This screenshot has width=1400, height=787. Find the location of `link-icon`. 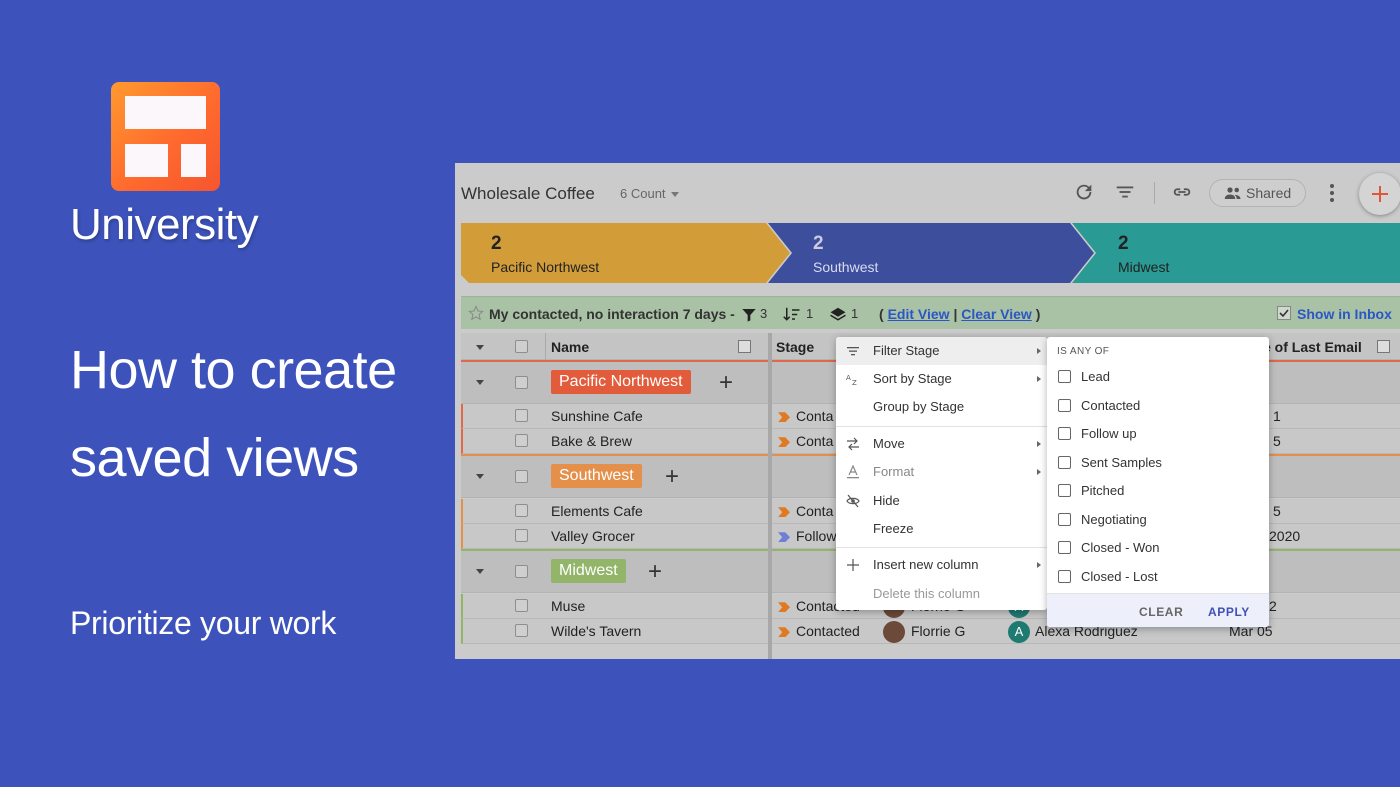

link-icon is located at coordinates (1182, 192).